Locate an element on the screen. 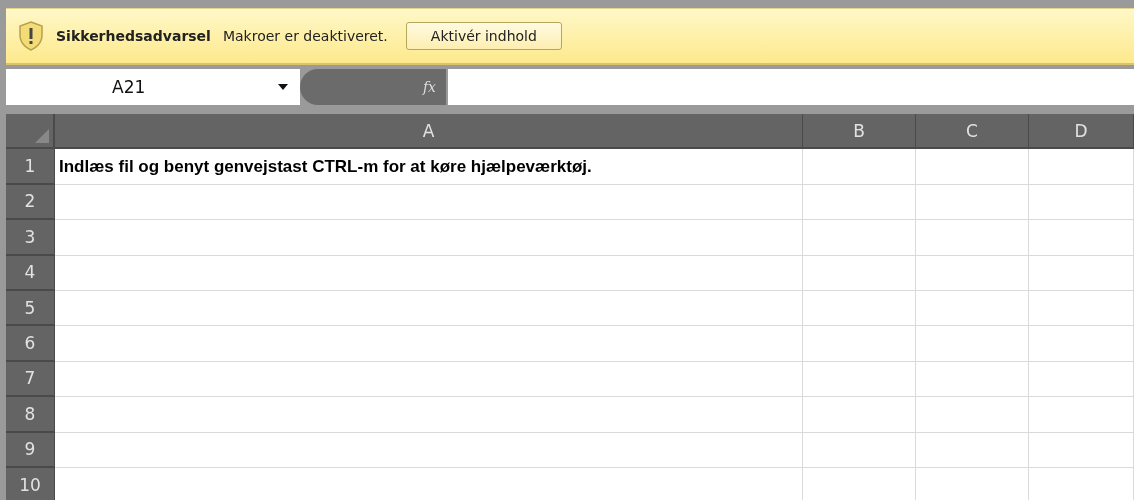 This screenshot has height=500, width=1134. table-cell: Indlæs fil og benyt genvejstast CTRL-m for at køre hjælpeværktøj. is located at coordinates (429, 167).